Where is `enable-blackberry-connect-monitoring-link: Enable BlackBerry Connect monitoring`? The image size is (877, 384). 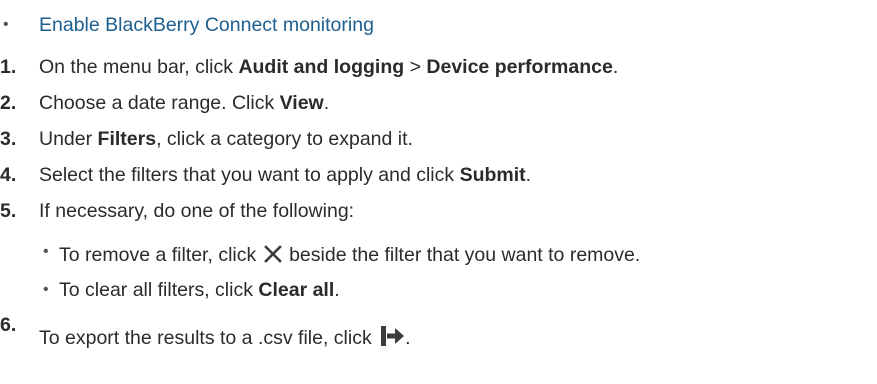 enable-blackberry-connect-monitoring-link: Enable BlackBerry Connect monitoring is located at coordinates (206, 25).